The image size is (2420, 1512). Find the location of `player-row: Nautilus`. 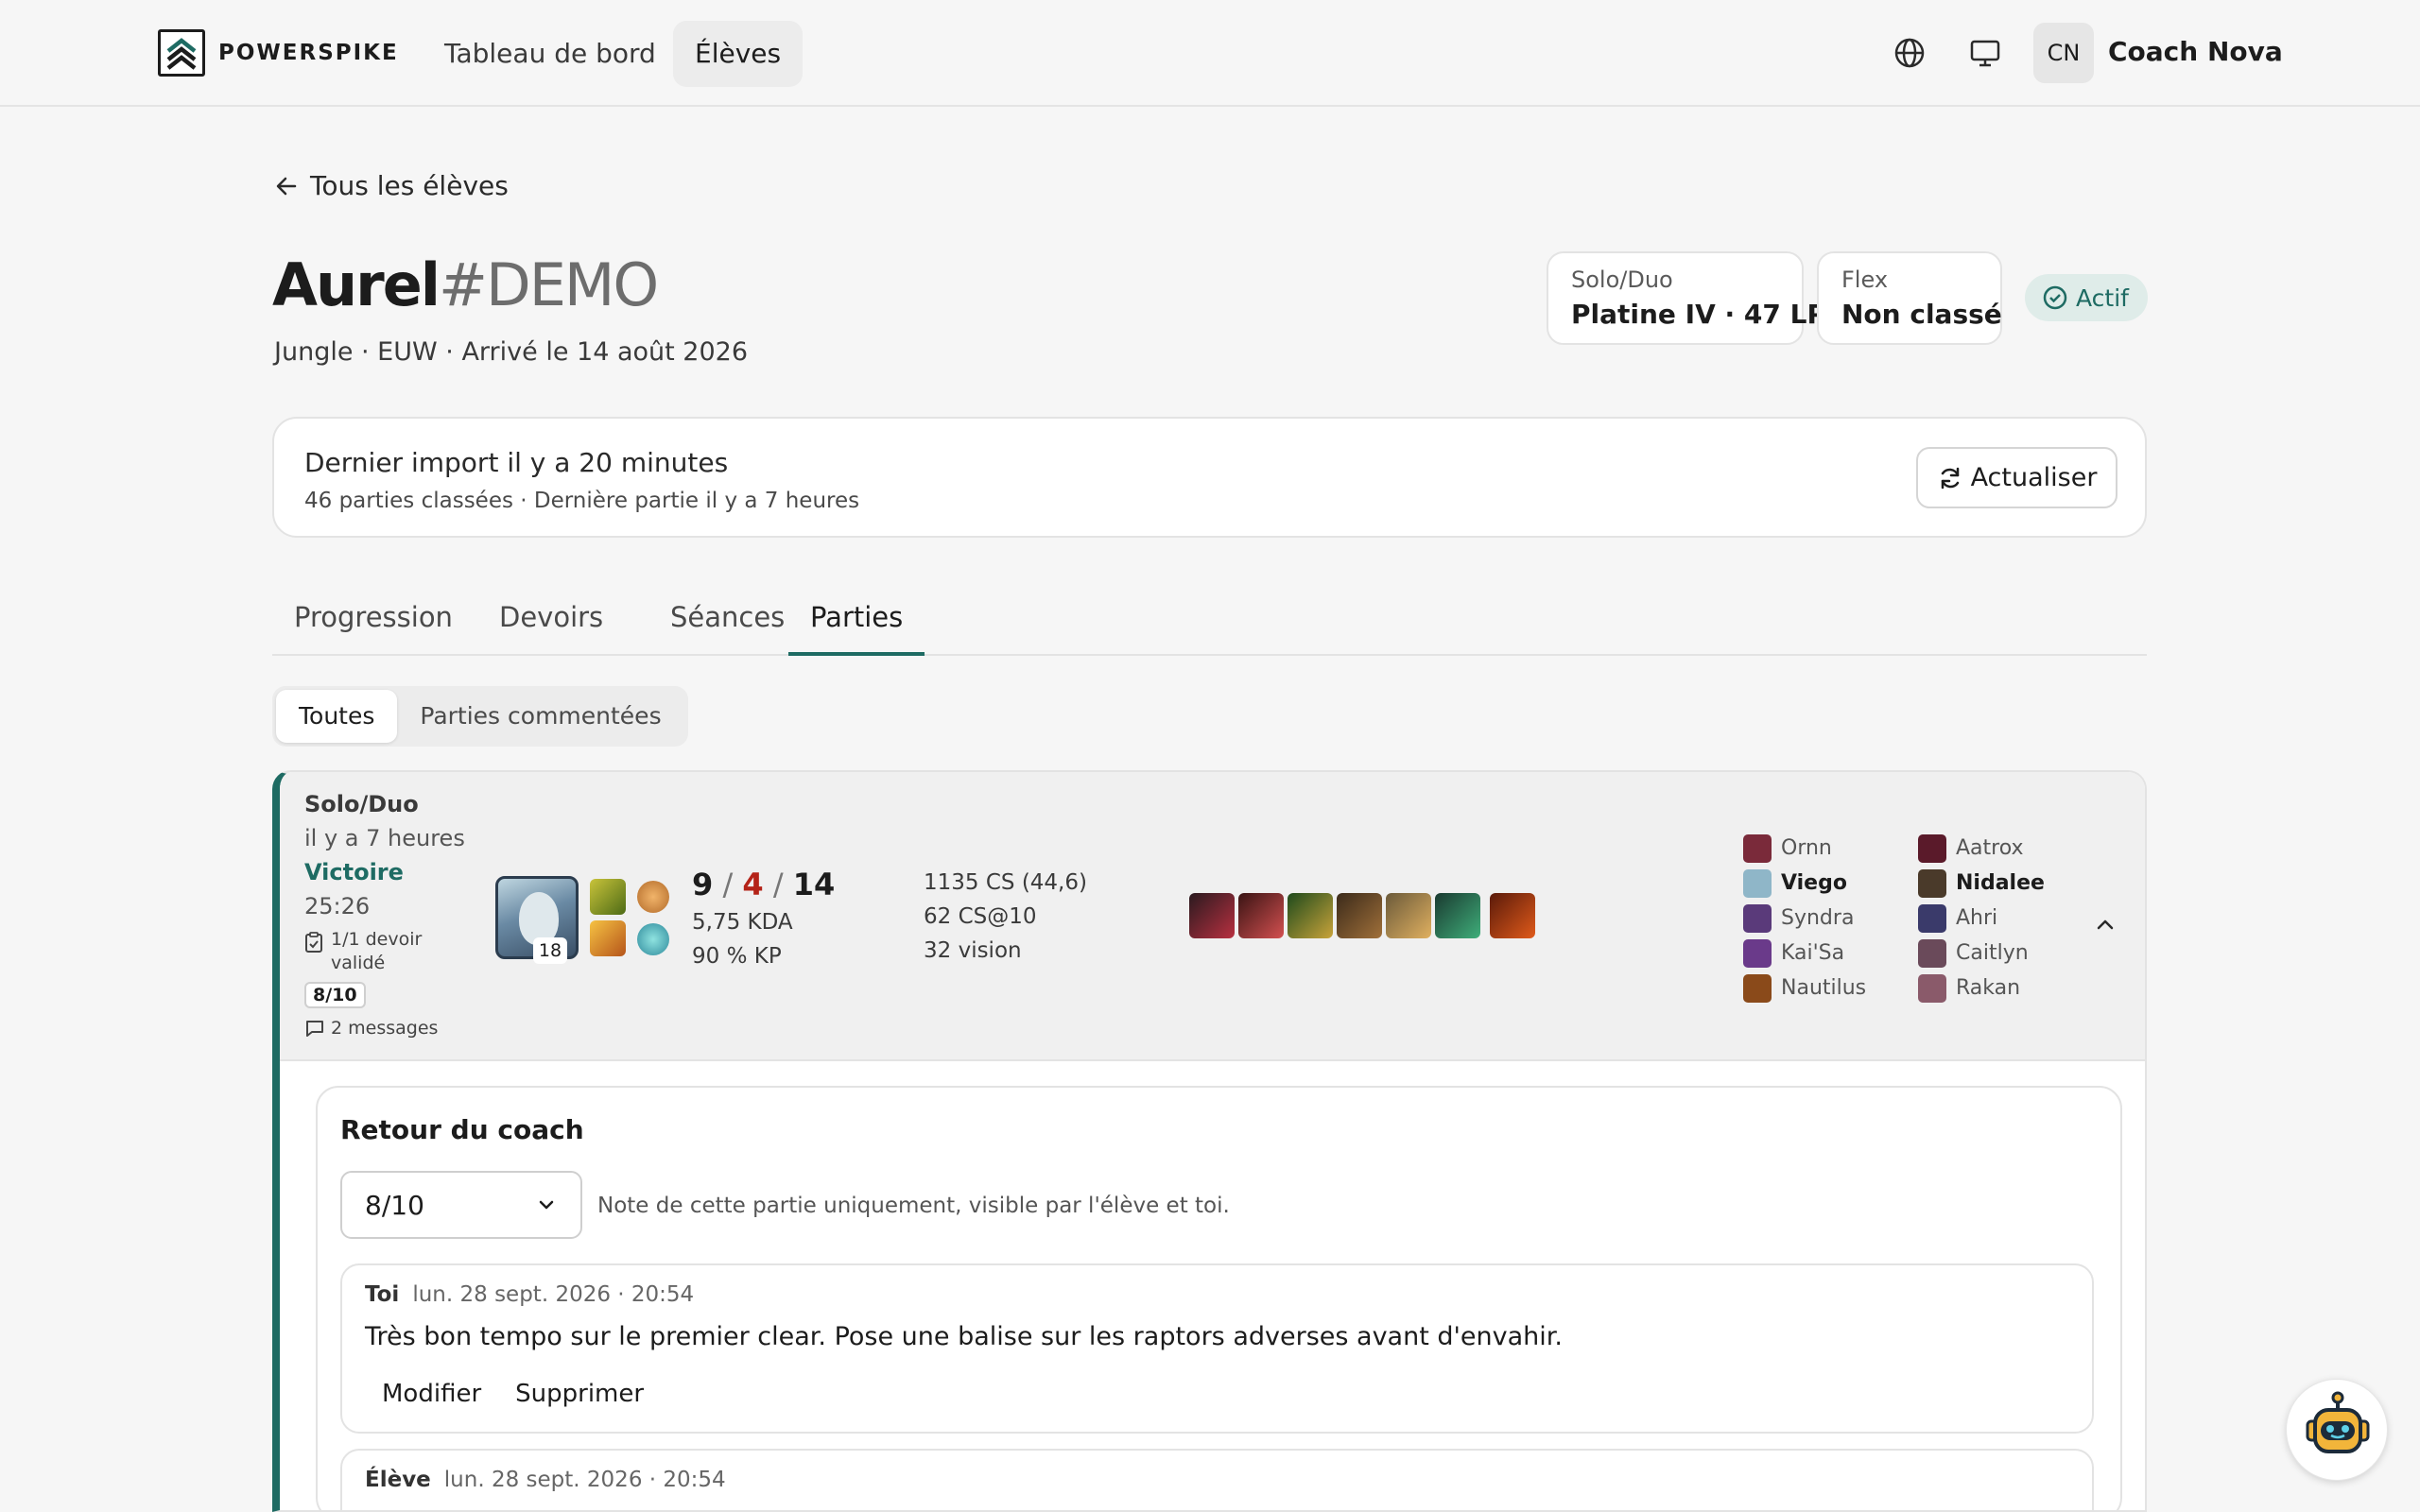

player-row: Nautilus is located at coordinates (1804, 988).